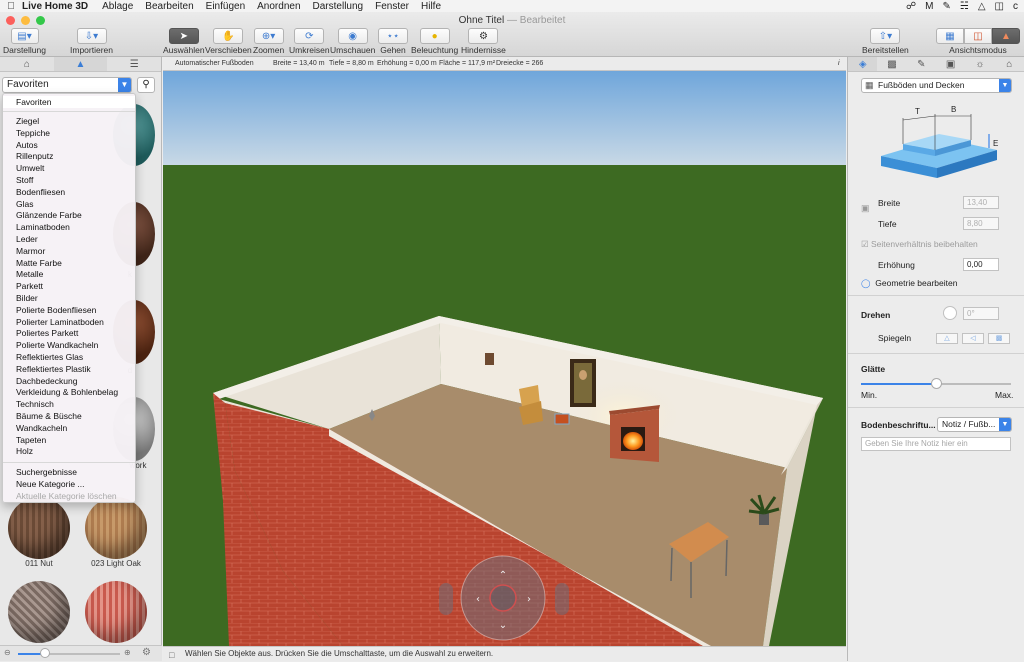  Describe the element at coordinates (75, 357) in the screenshot. I see `dropdown-item: Reflektiertes Glas` at that location.